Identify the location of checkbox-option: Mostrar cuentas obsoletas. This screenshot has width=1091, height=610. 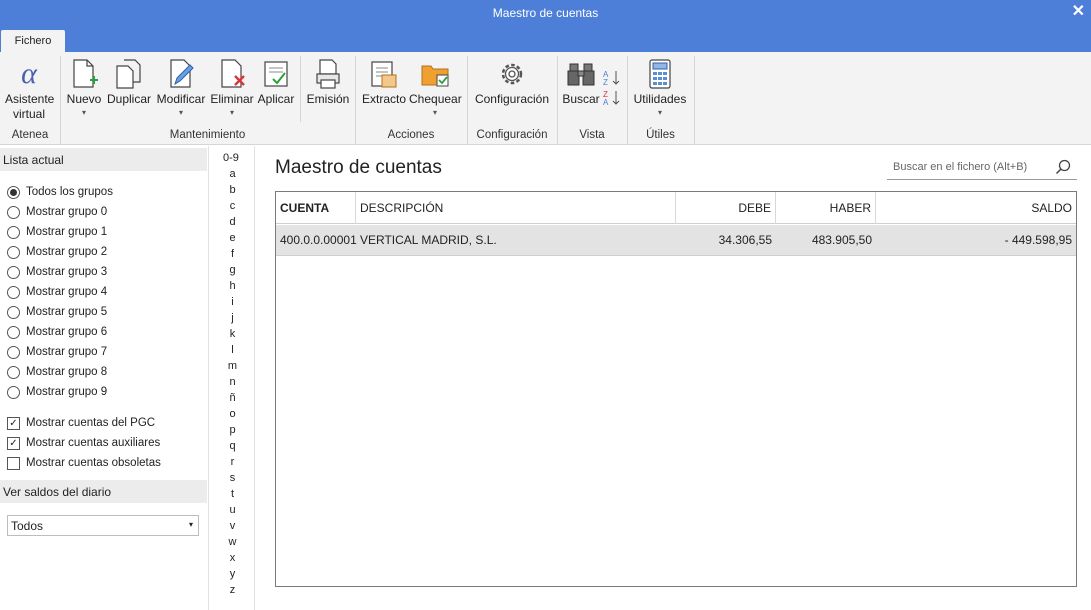
(84, 463).